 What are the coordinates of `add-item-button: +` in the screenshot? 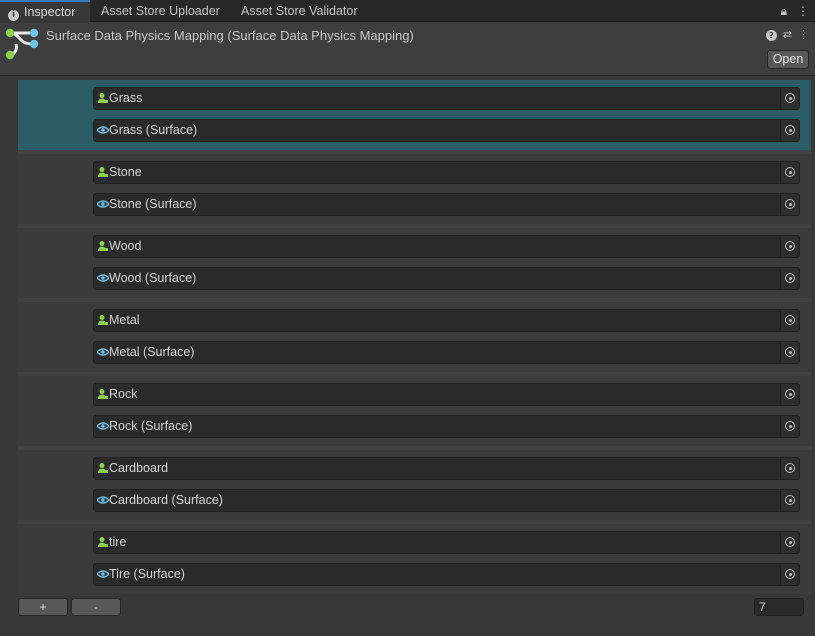 It's located at (43, 607).